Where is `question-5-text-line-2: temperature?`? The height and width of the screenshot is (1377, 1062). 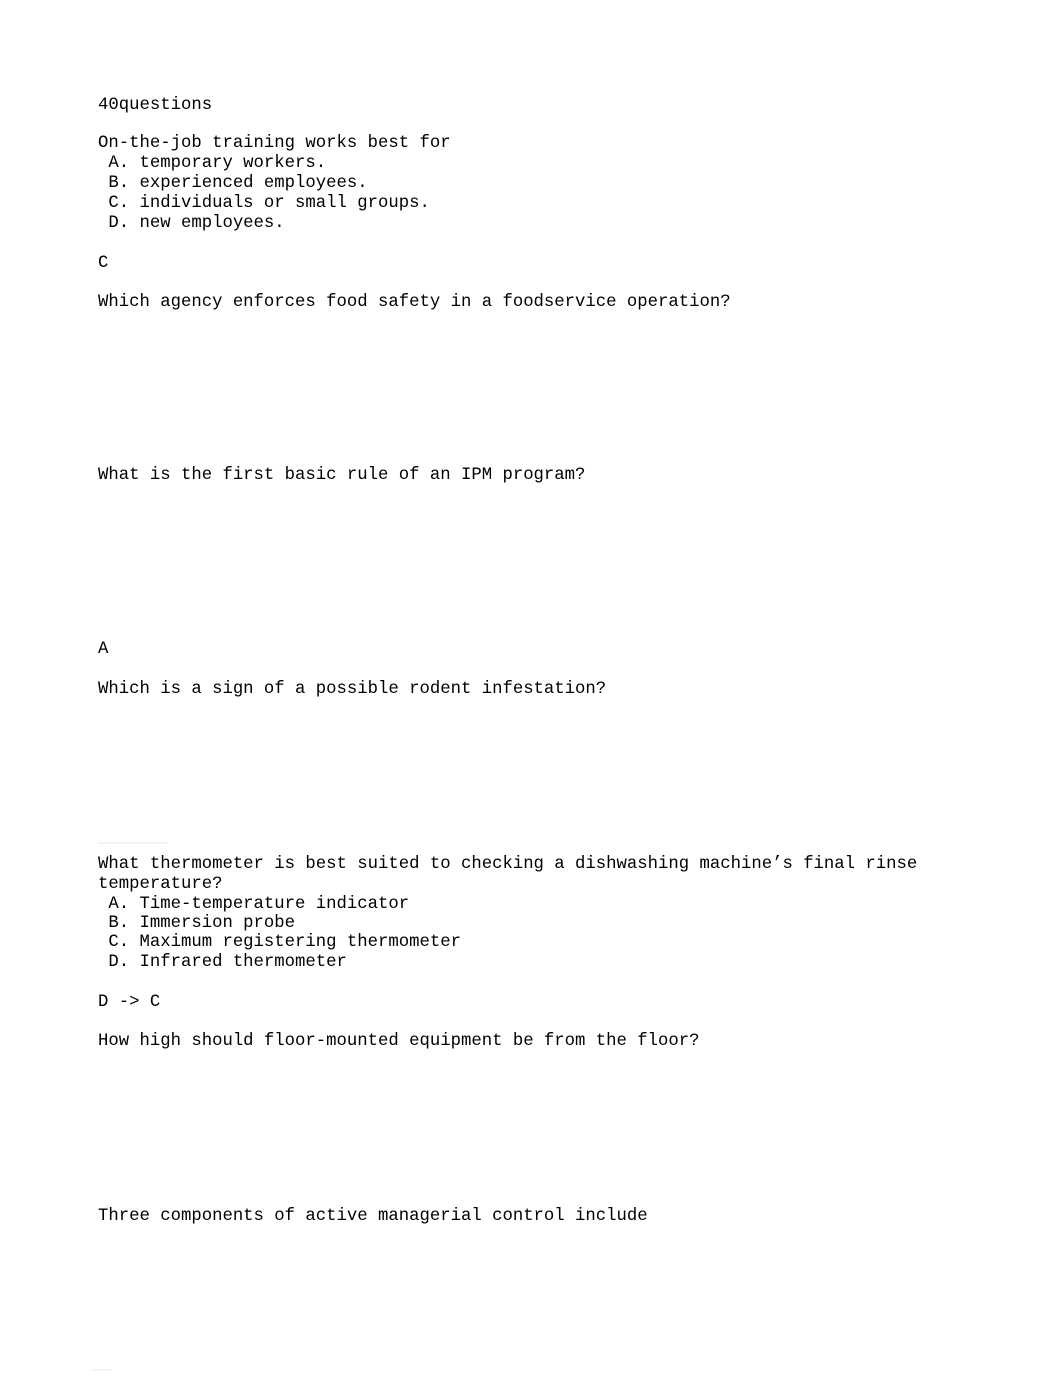
question-5-text-line-2: temperature? is located at coordinates (160, 884).